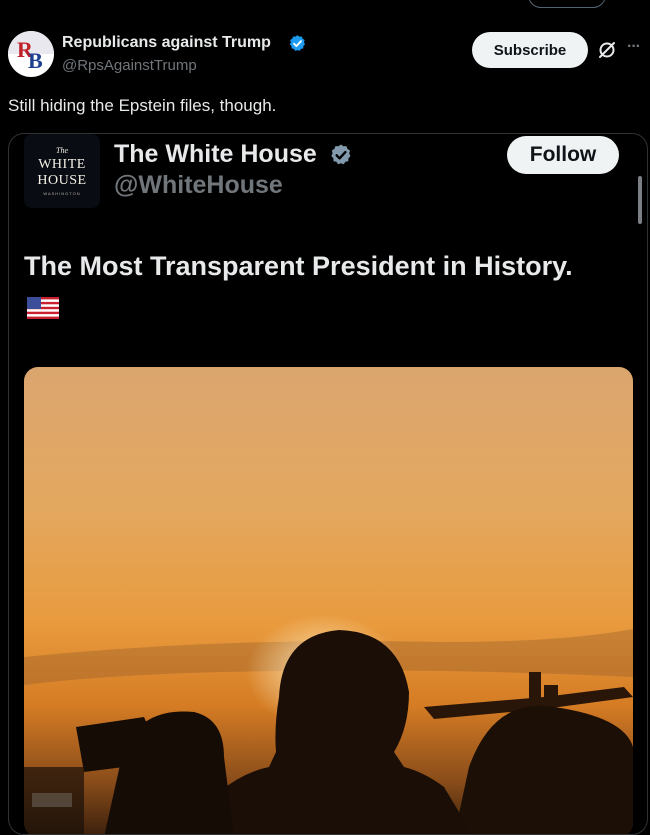 The width and height of the screenshot is (650, 835). I want to click on white-house-logo: The WHITE HOUSE WASHINGTON, so click(62, 171).